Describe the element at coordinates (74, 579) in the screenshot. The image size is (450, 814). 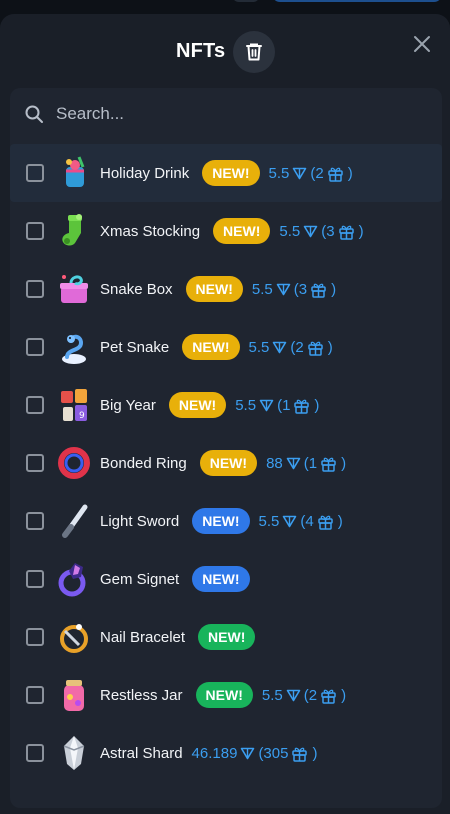
I see `gem-signet-icon` at that location.